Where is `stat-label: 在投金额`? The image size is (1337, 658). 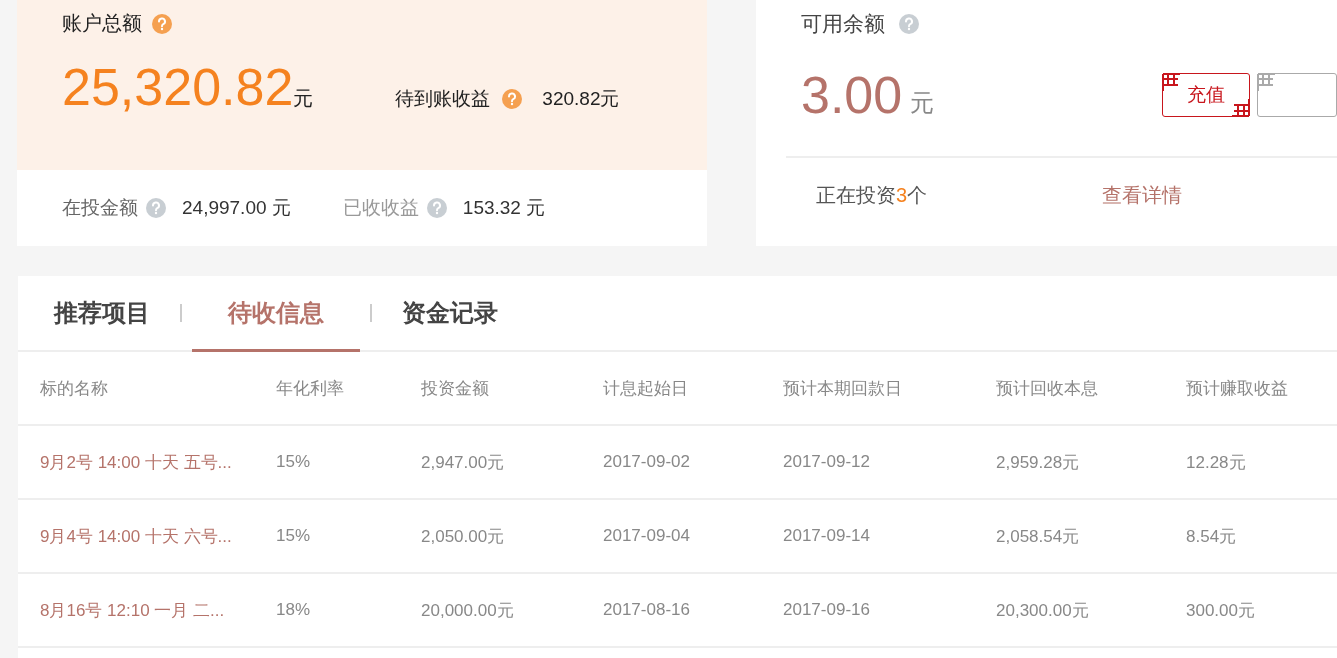
stat-label: 在投金额 is located at coordinates (100, 208).